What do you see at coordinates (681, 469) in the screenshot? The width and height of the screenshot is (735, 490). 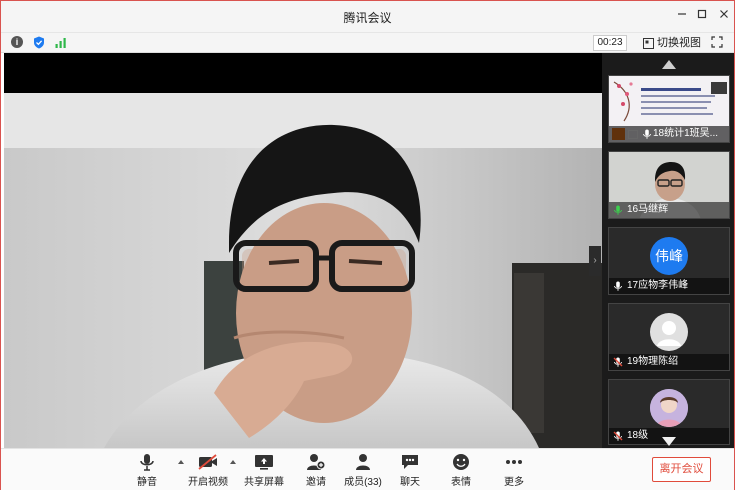 I see `leave-meeting-button: 离开会议` at bounding box center [681, 469].